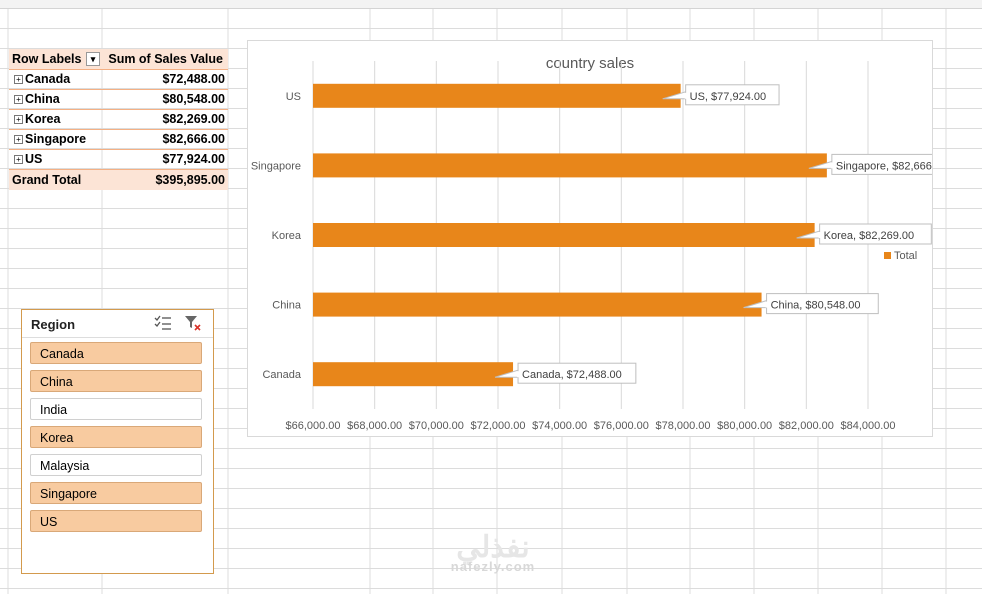 Image resolution: width=982 pixels, height=594 pixels. What do you see at coordinates (116, 381) in the screenshot?
I see `slicer-item: China` at bounding box center [116, 381].